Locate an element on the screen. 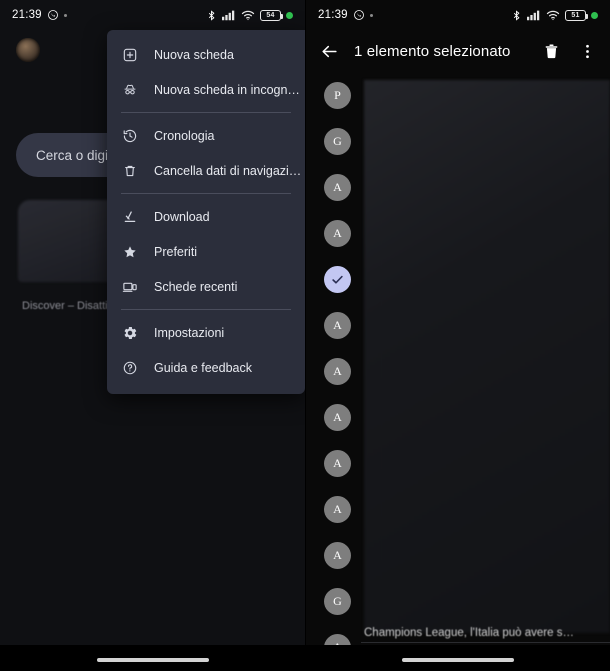  menu-item-bookmarks: Preferiti is located at coordinates (206, 251).